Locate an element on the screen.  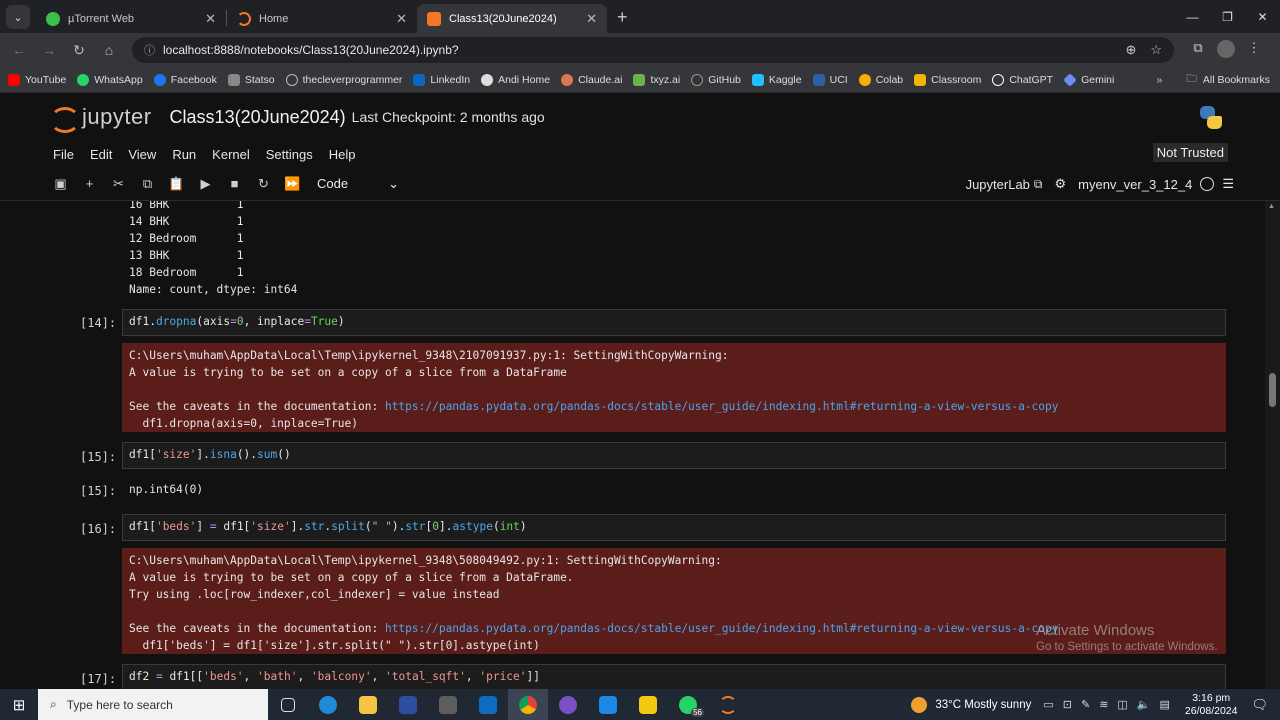
notebook-scrollbar: ▲ is located at coordinates (1272, 445).